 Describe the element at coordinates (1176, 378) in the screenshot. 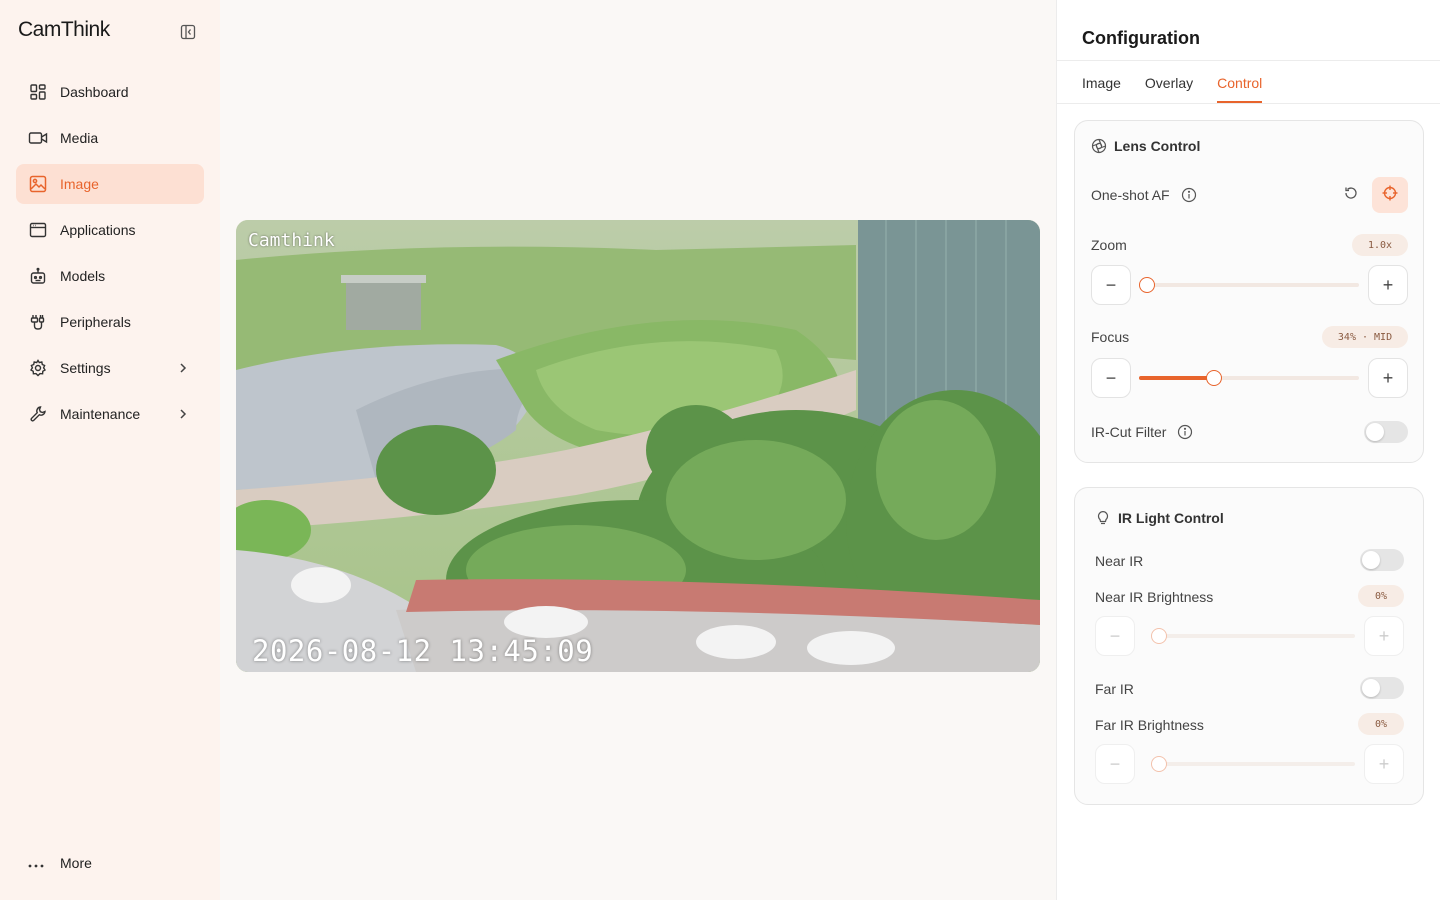

I see `slider-fill` at that location.